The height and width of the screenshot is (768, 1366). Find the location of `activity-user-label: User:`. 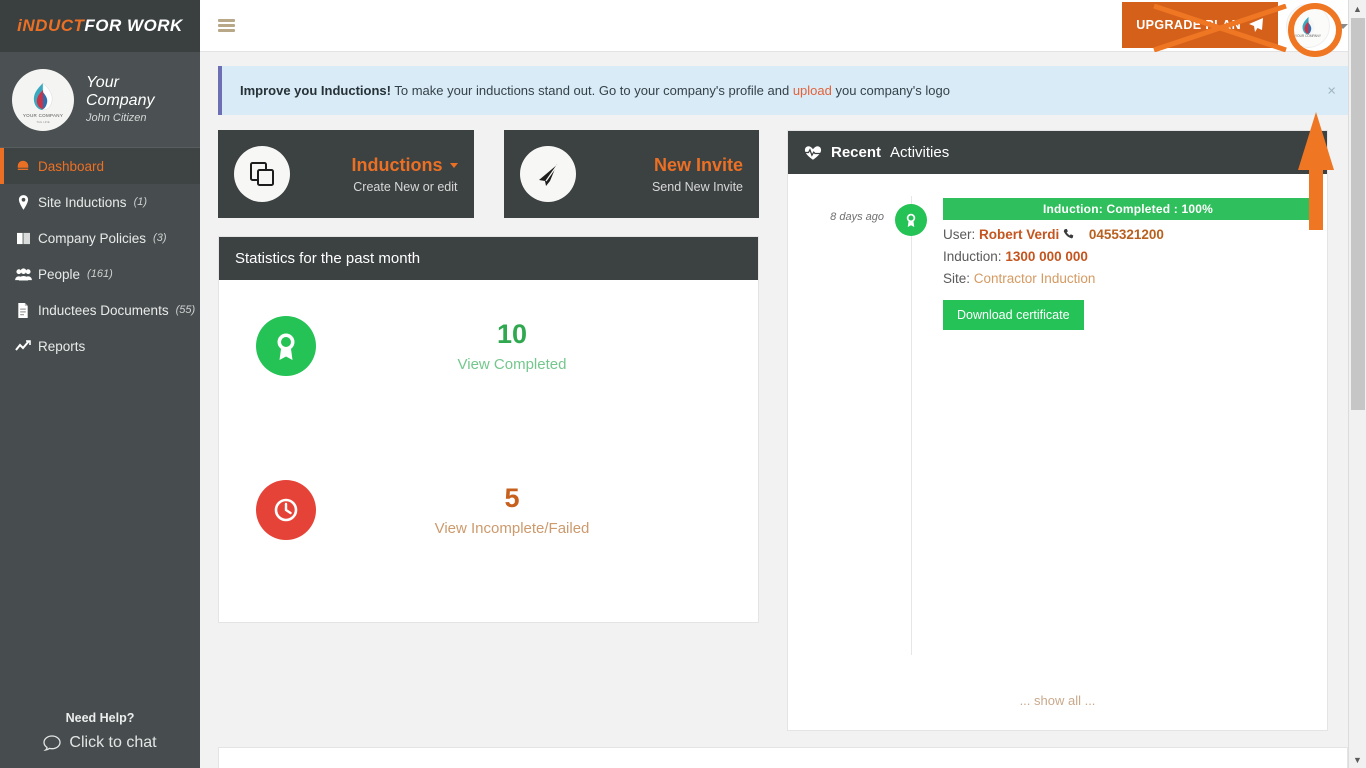

activity-user-label: User: is located at coordinates (959, 234).